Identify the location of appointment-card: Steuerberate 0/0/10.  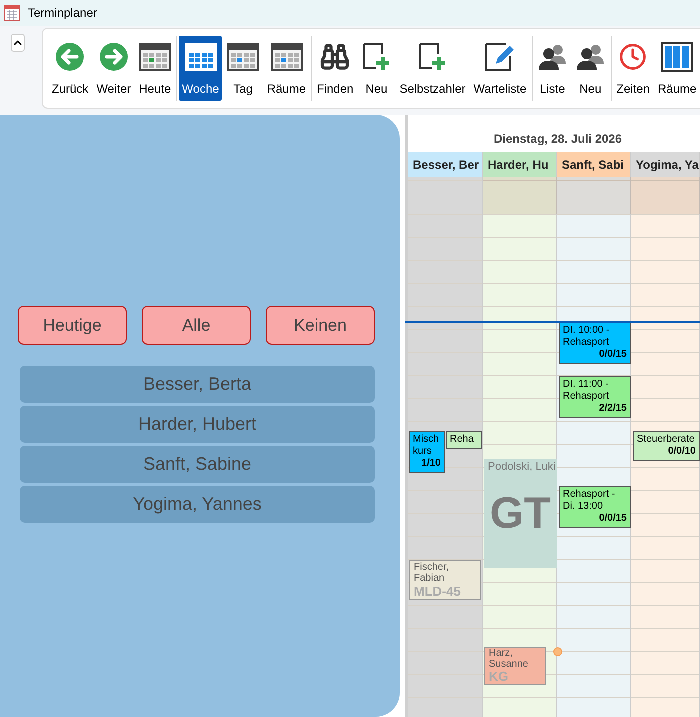
(666, 446).